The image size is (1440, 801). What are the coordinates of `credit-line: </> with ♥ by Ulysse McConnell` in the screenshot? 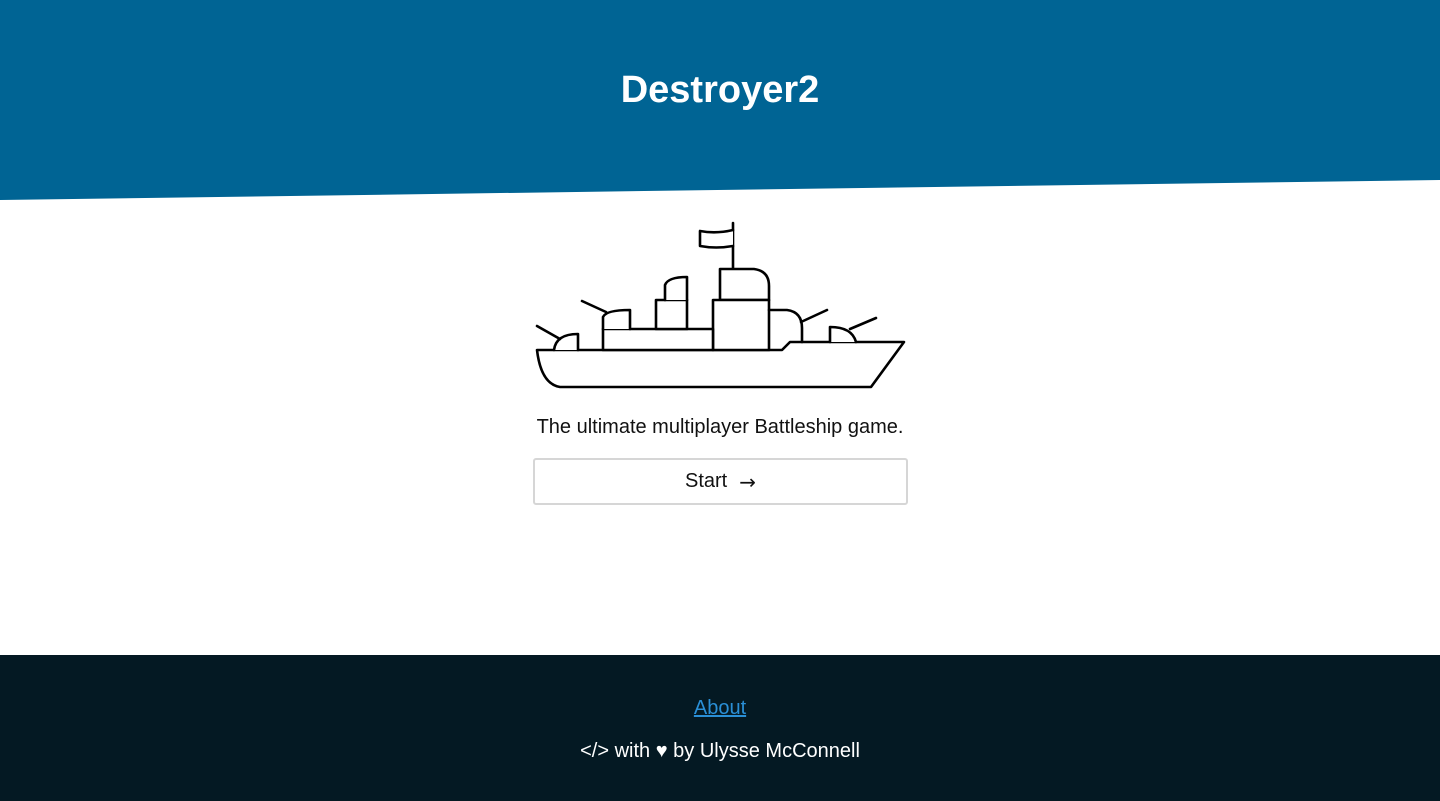 It's located at (720, 751).